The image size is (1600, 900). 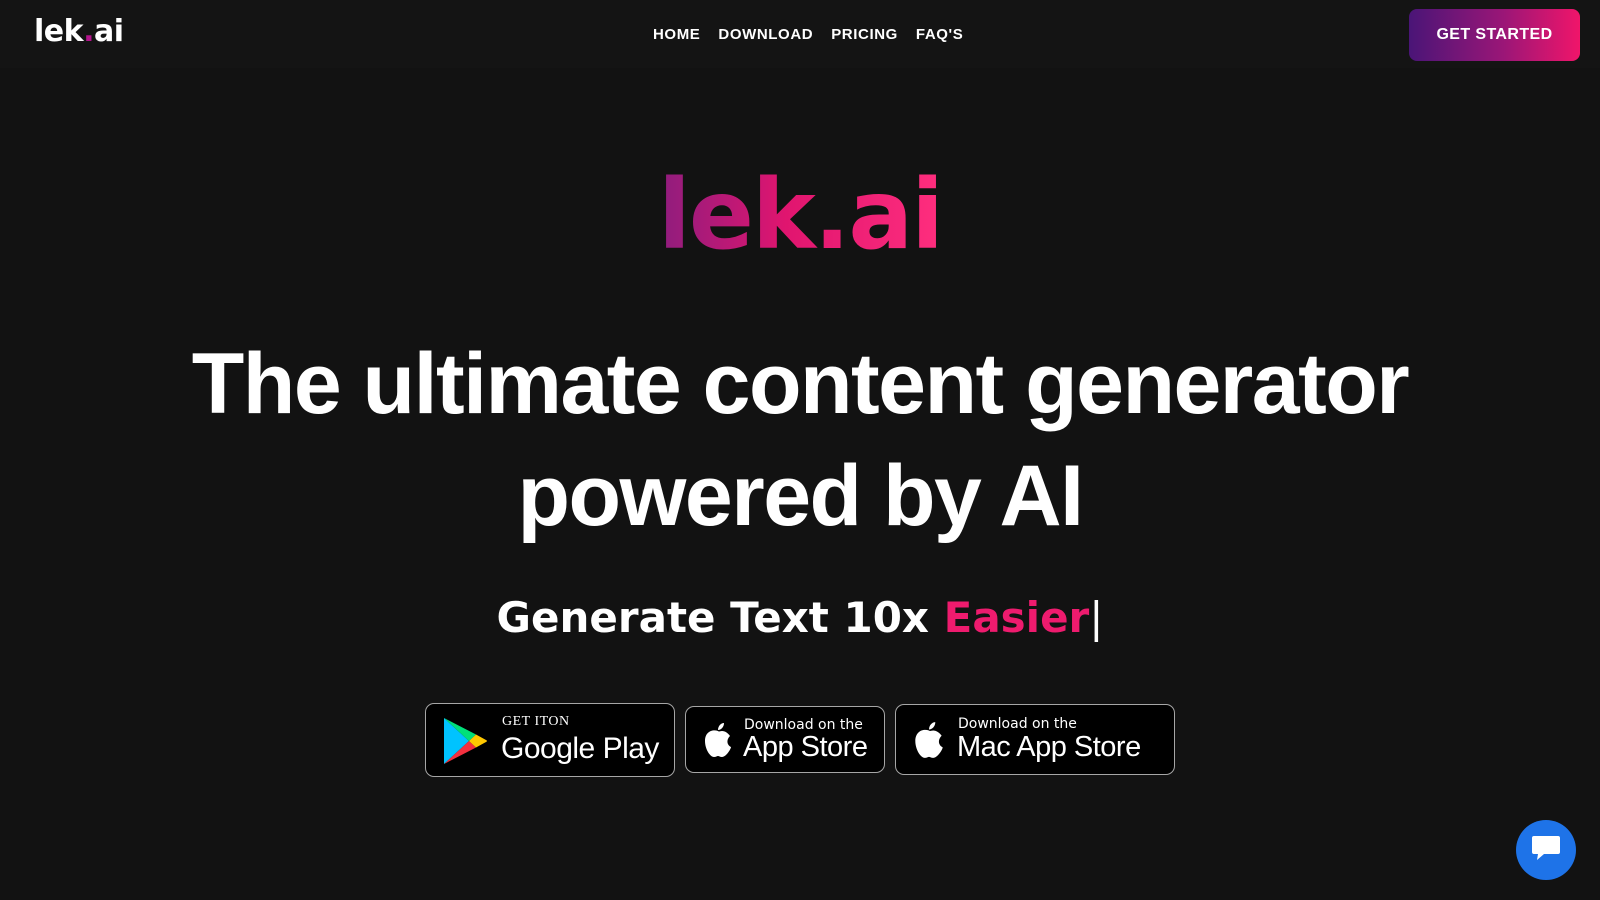 I want to click on subline-accent-word: Easier, so click(x=1016, y=617).